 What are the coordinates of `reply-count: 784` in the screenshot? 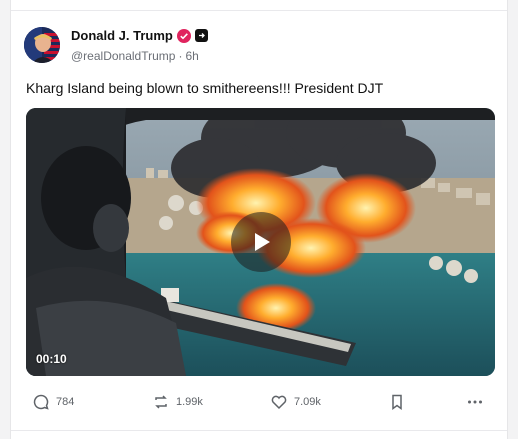 It's located at (65, 402).